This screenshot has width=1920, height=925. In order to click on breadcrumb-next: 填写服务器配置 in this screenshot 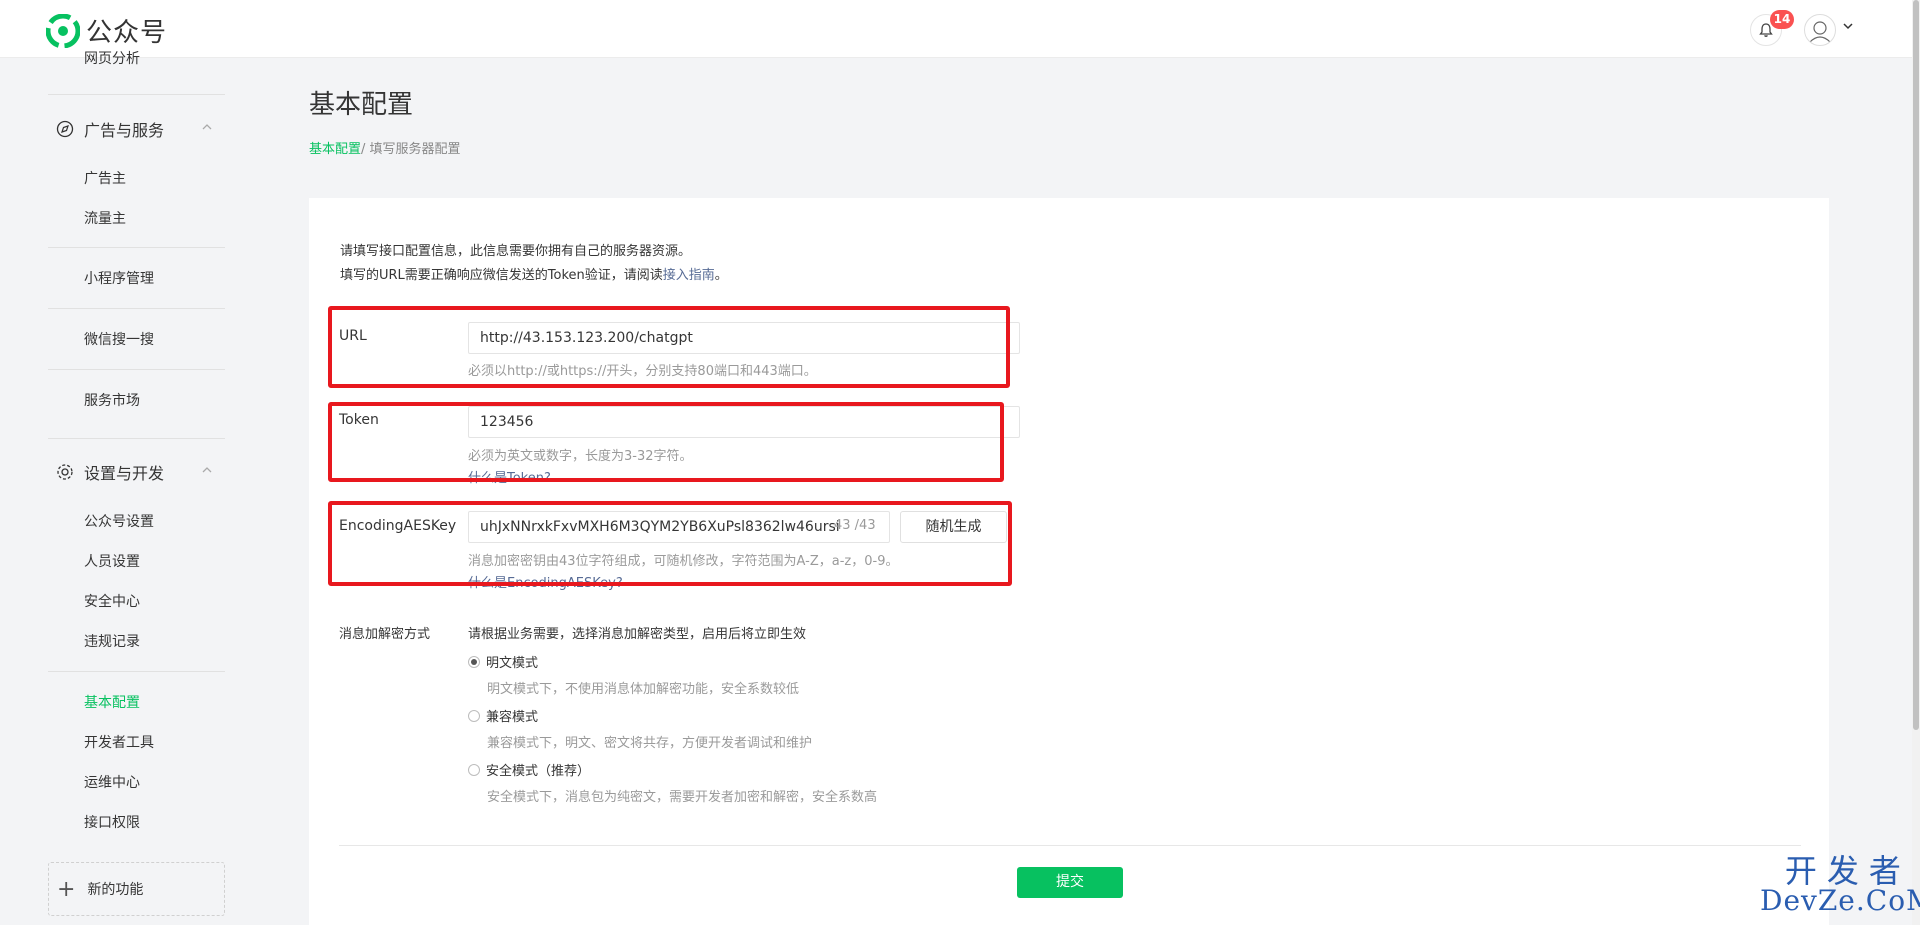, I will do `click(413, 149)`.